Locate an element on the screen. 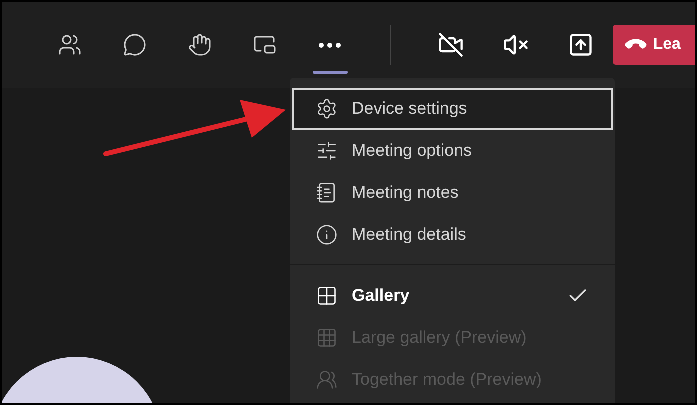 This screenshot has width=697, height=405. more-icon is located at coordinates (329, 45).